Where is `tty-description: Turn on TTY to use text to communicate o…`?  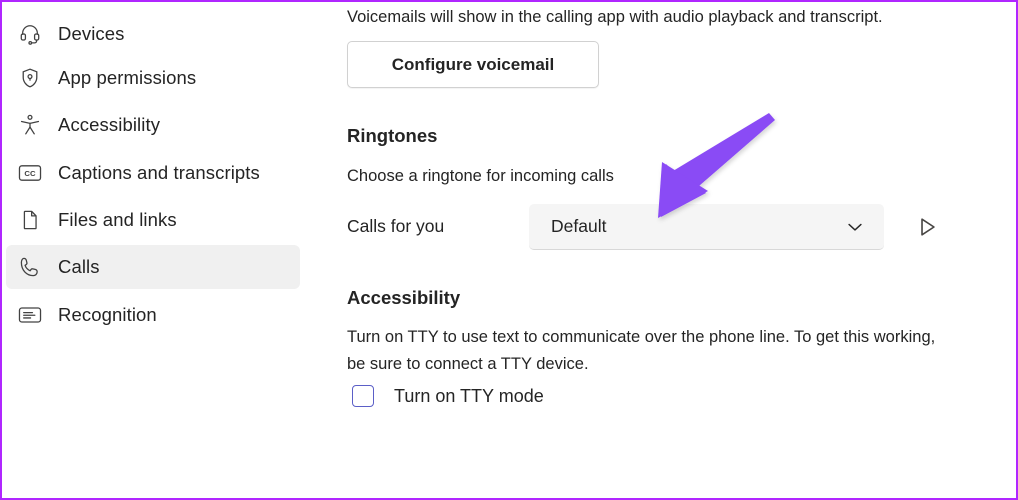 tty-description: Turn on TTY to use text to communicate o… is located at coordinates (641, 350).